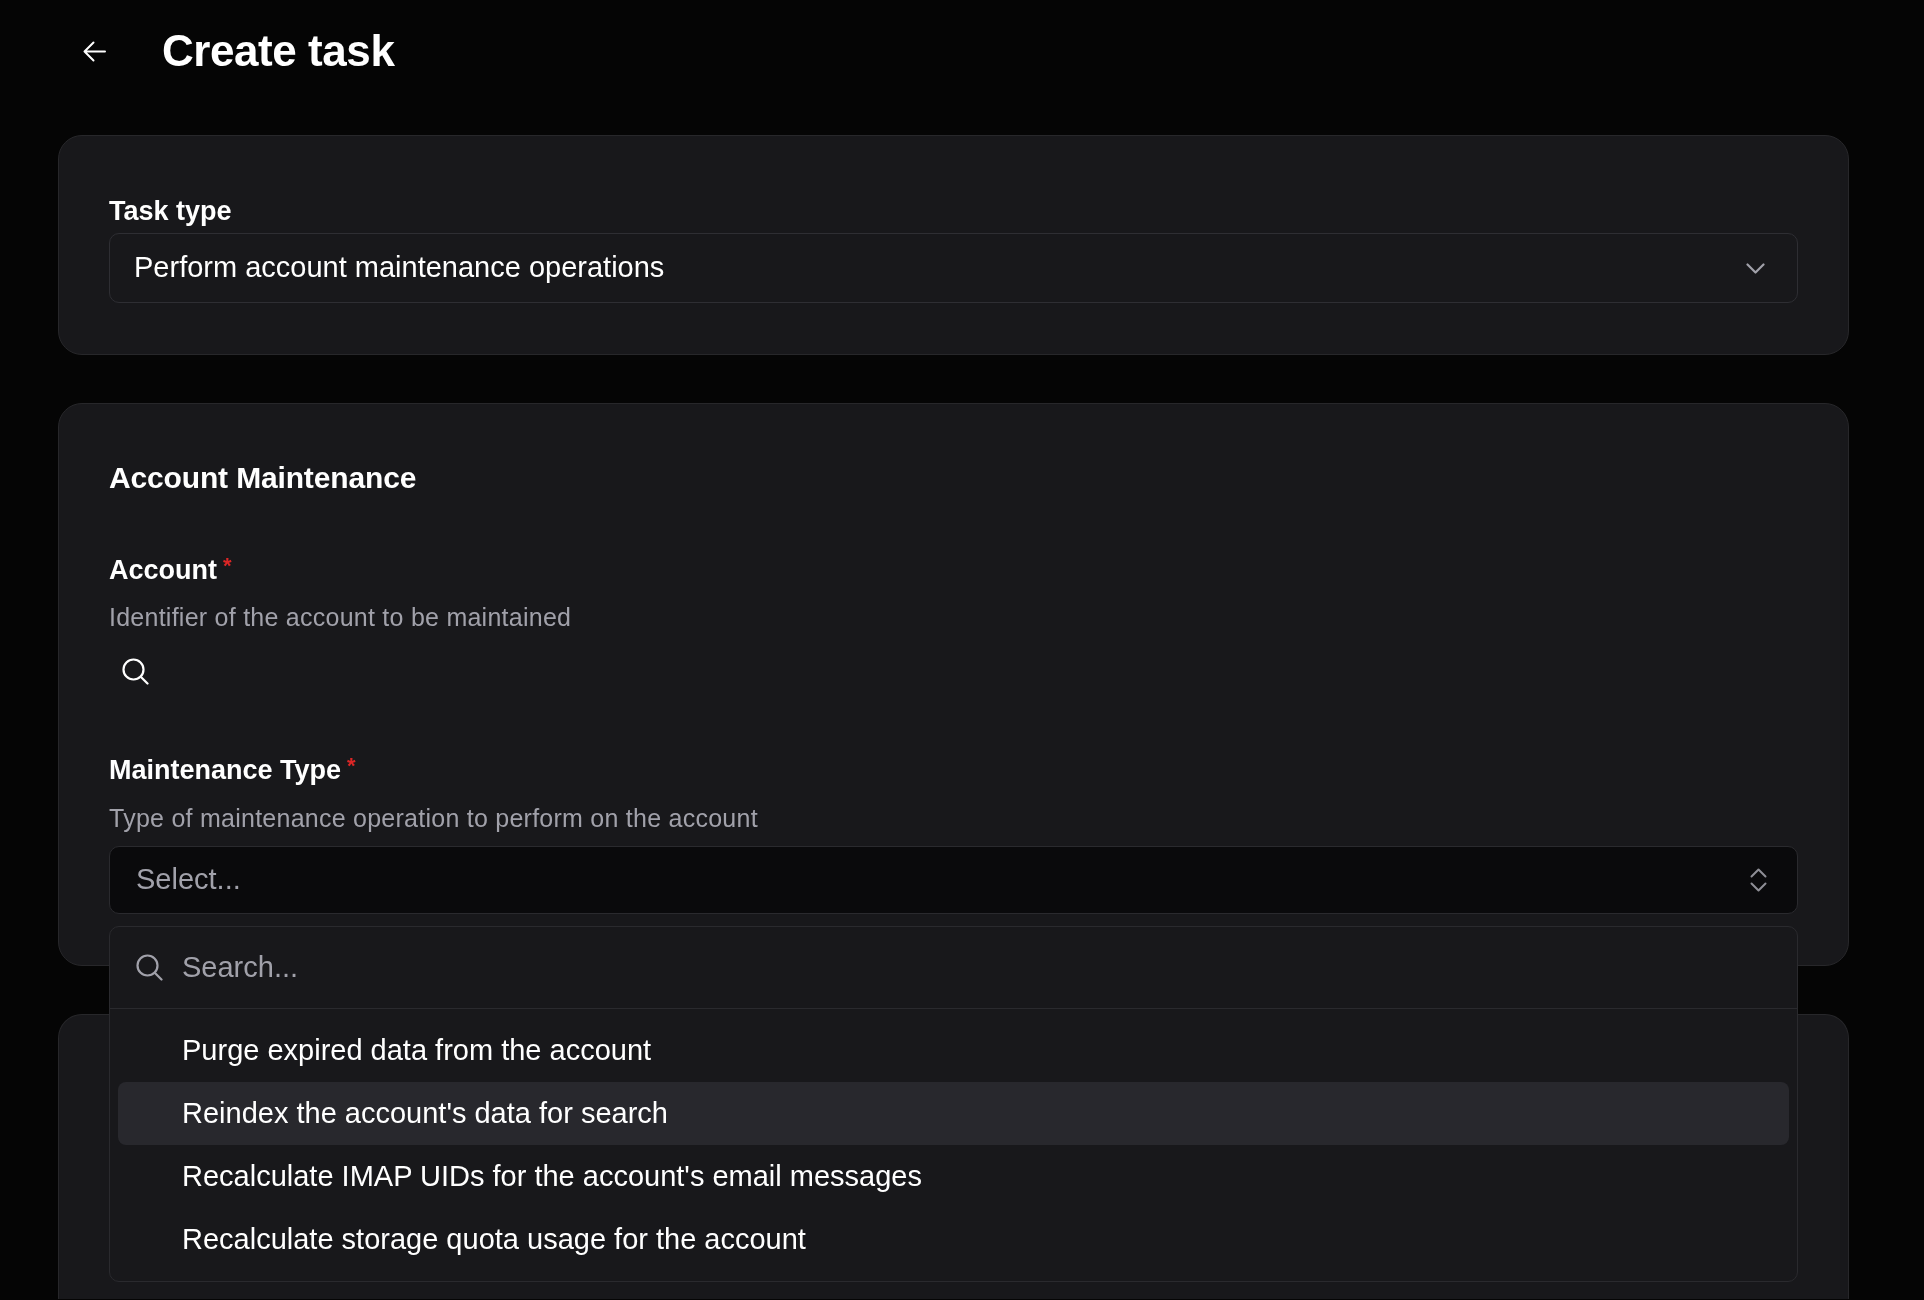  Describe the element at coordinates (278, 51) in the screenshot. I see `page-title: Create task` at that location.